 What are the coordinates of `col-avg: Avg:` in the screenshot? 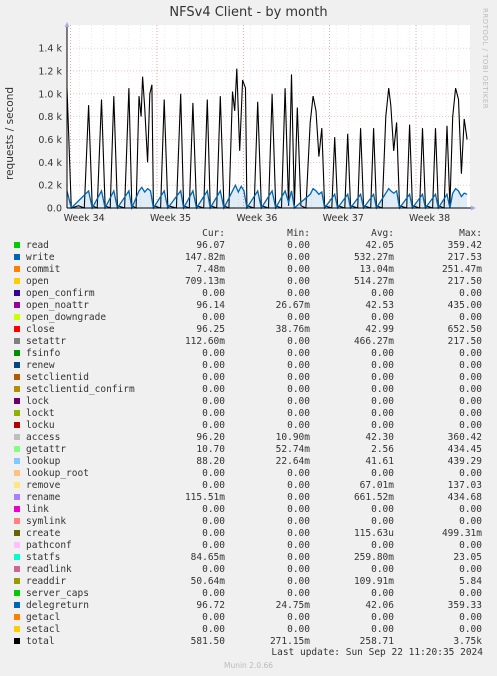 It's located at (382, 233).